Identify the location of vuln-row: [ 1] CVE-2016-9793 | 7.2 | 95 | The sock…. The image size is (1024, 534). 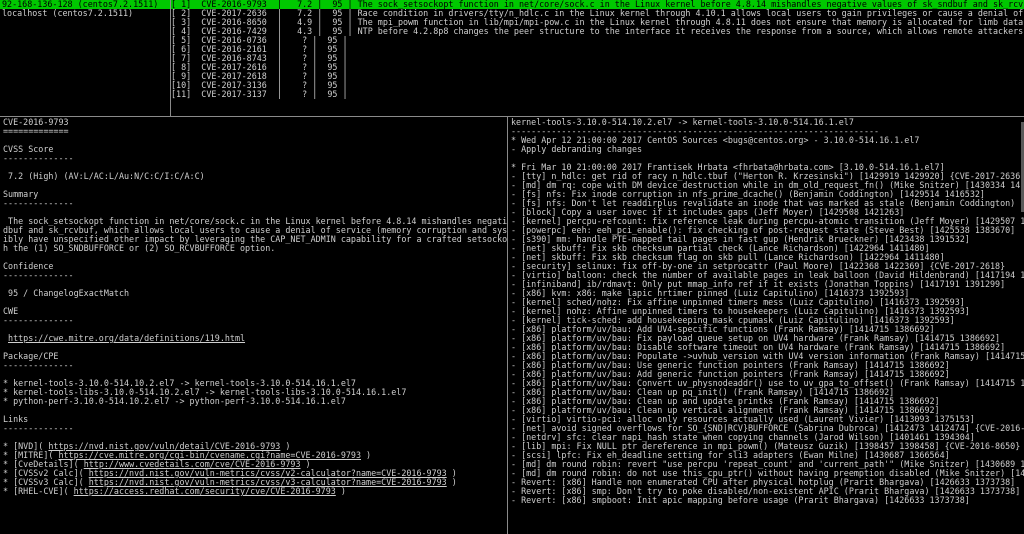
(597, 4).